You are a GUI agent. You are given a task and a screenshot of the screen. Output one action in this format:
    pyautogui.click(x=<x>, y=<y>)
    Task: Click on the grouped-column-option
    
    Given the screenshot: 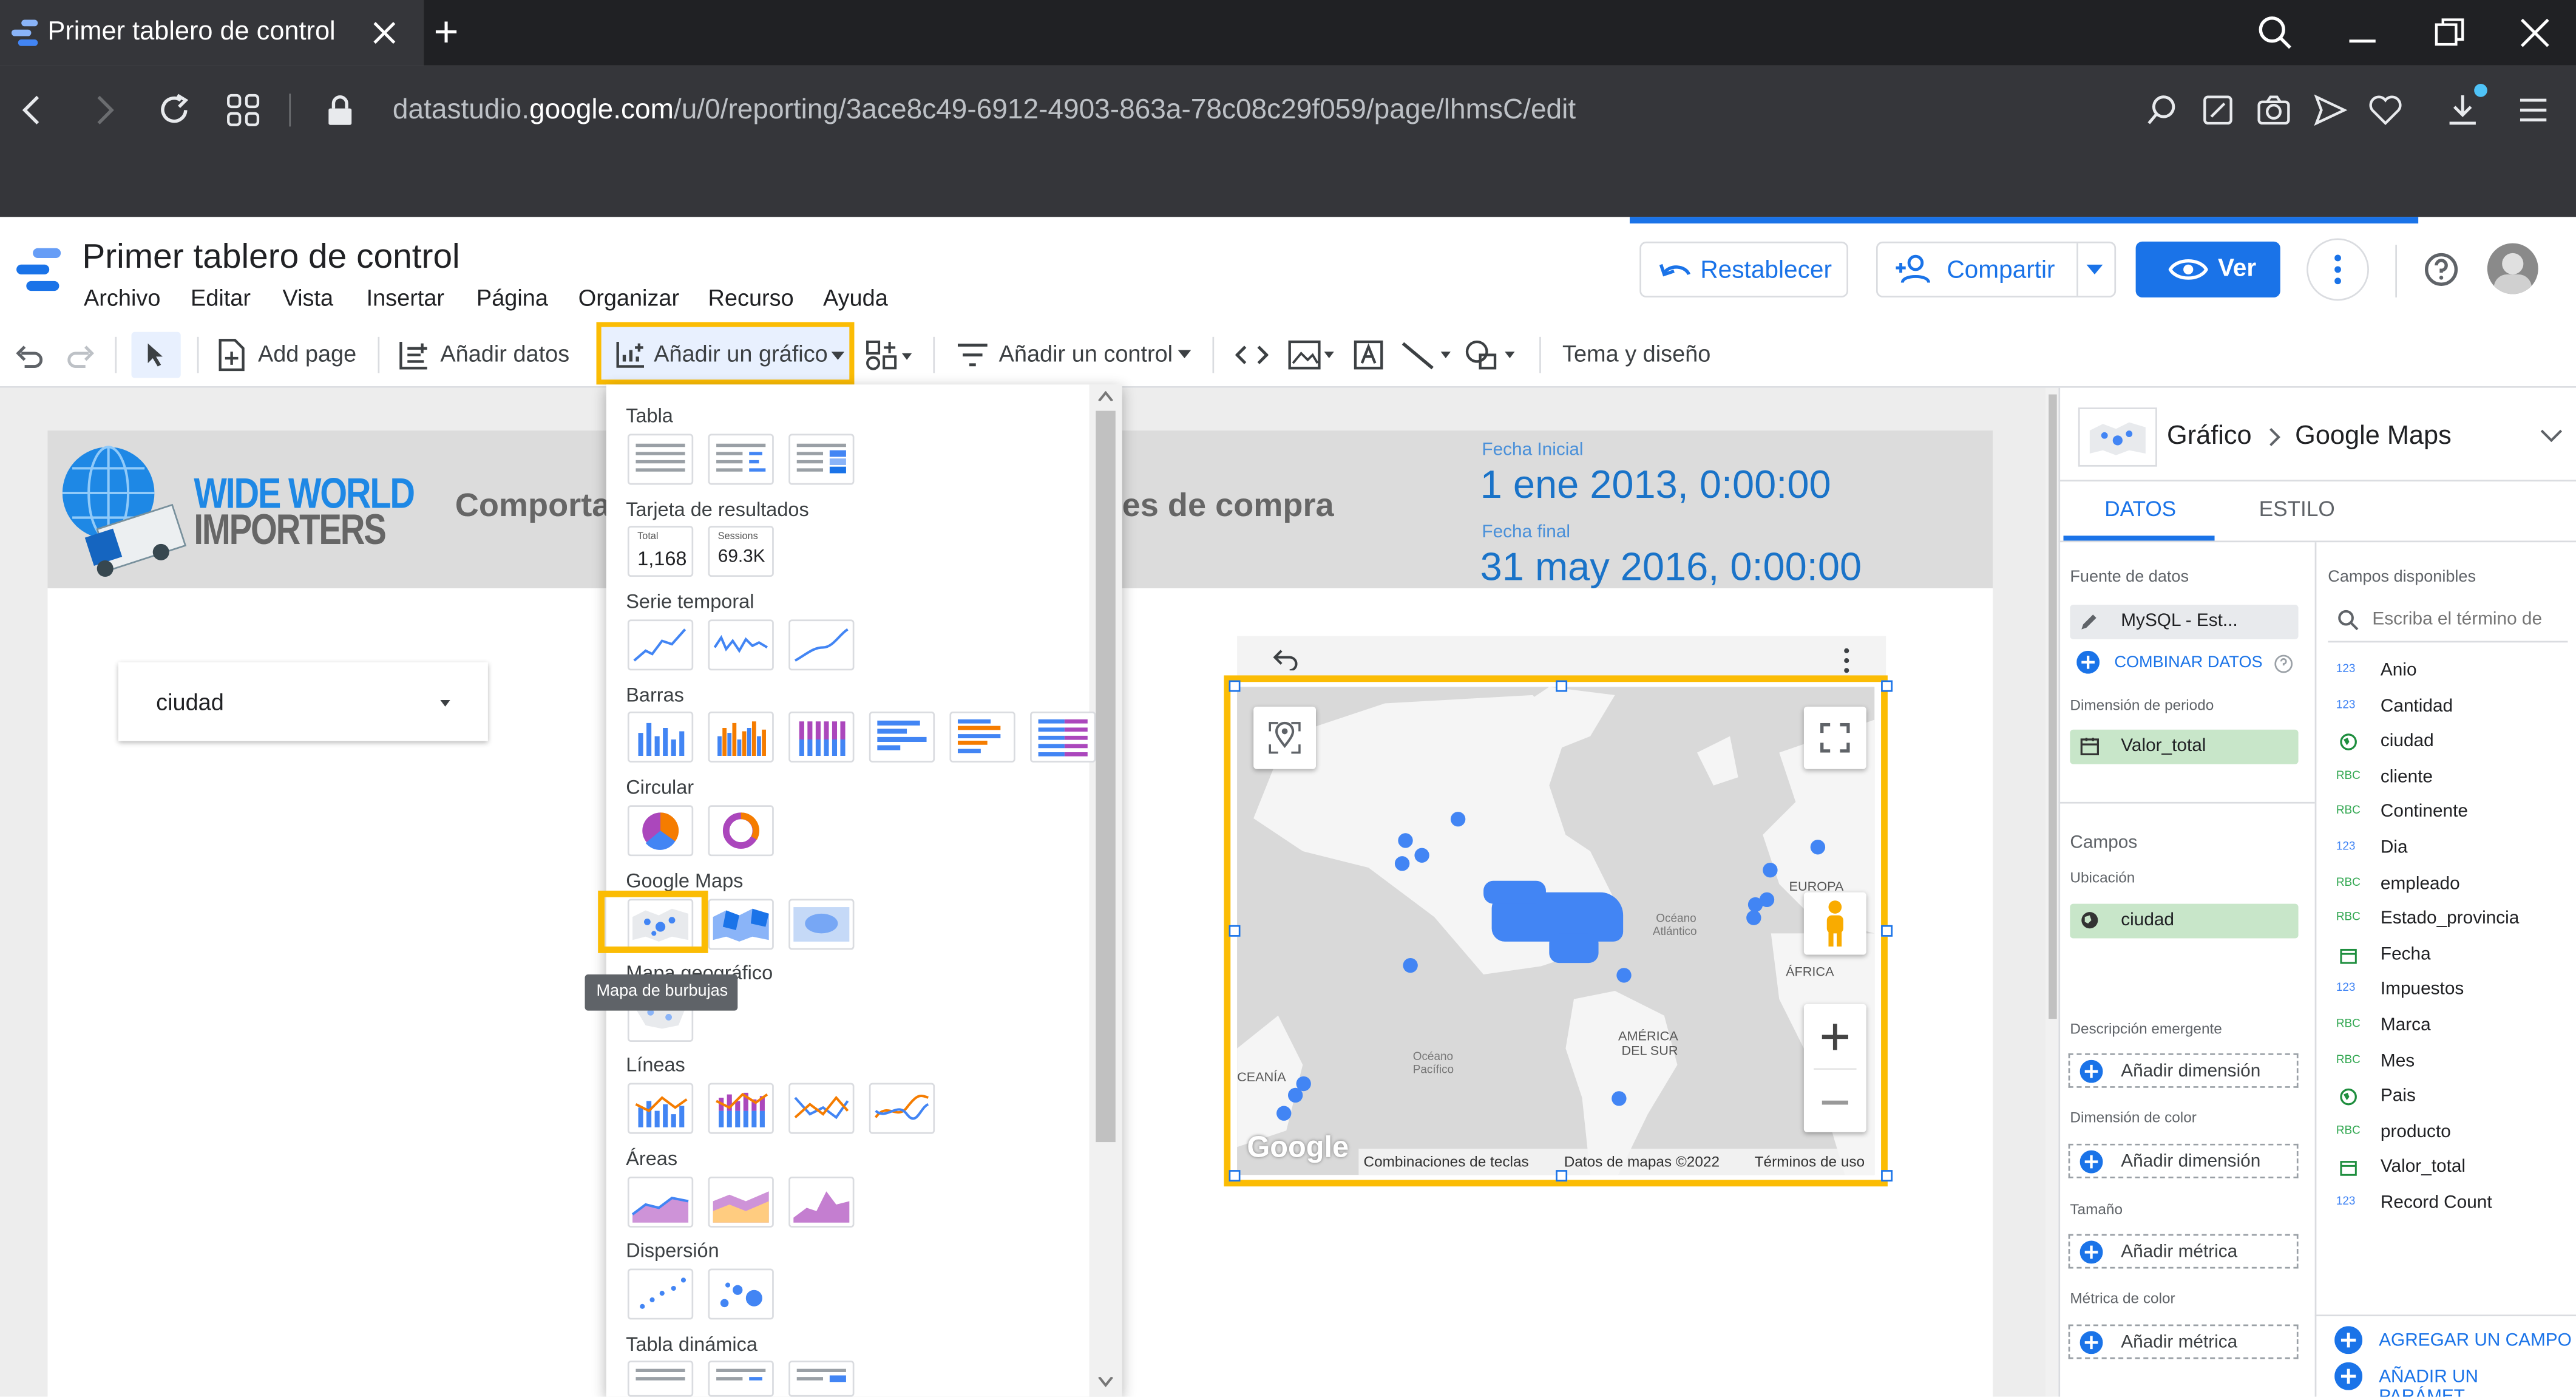 What is the action you would take?
    pyautogui.click(x=741, y=737)
    